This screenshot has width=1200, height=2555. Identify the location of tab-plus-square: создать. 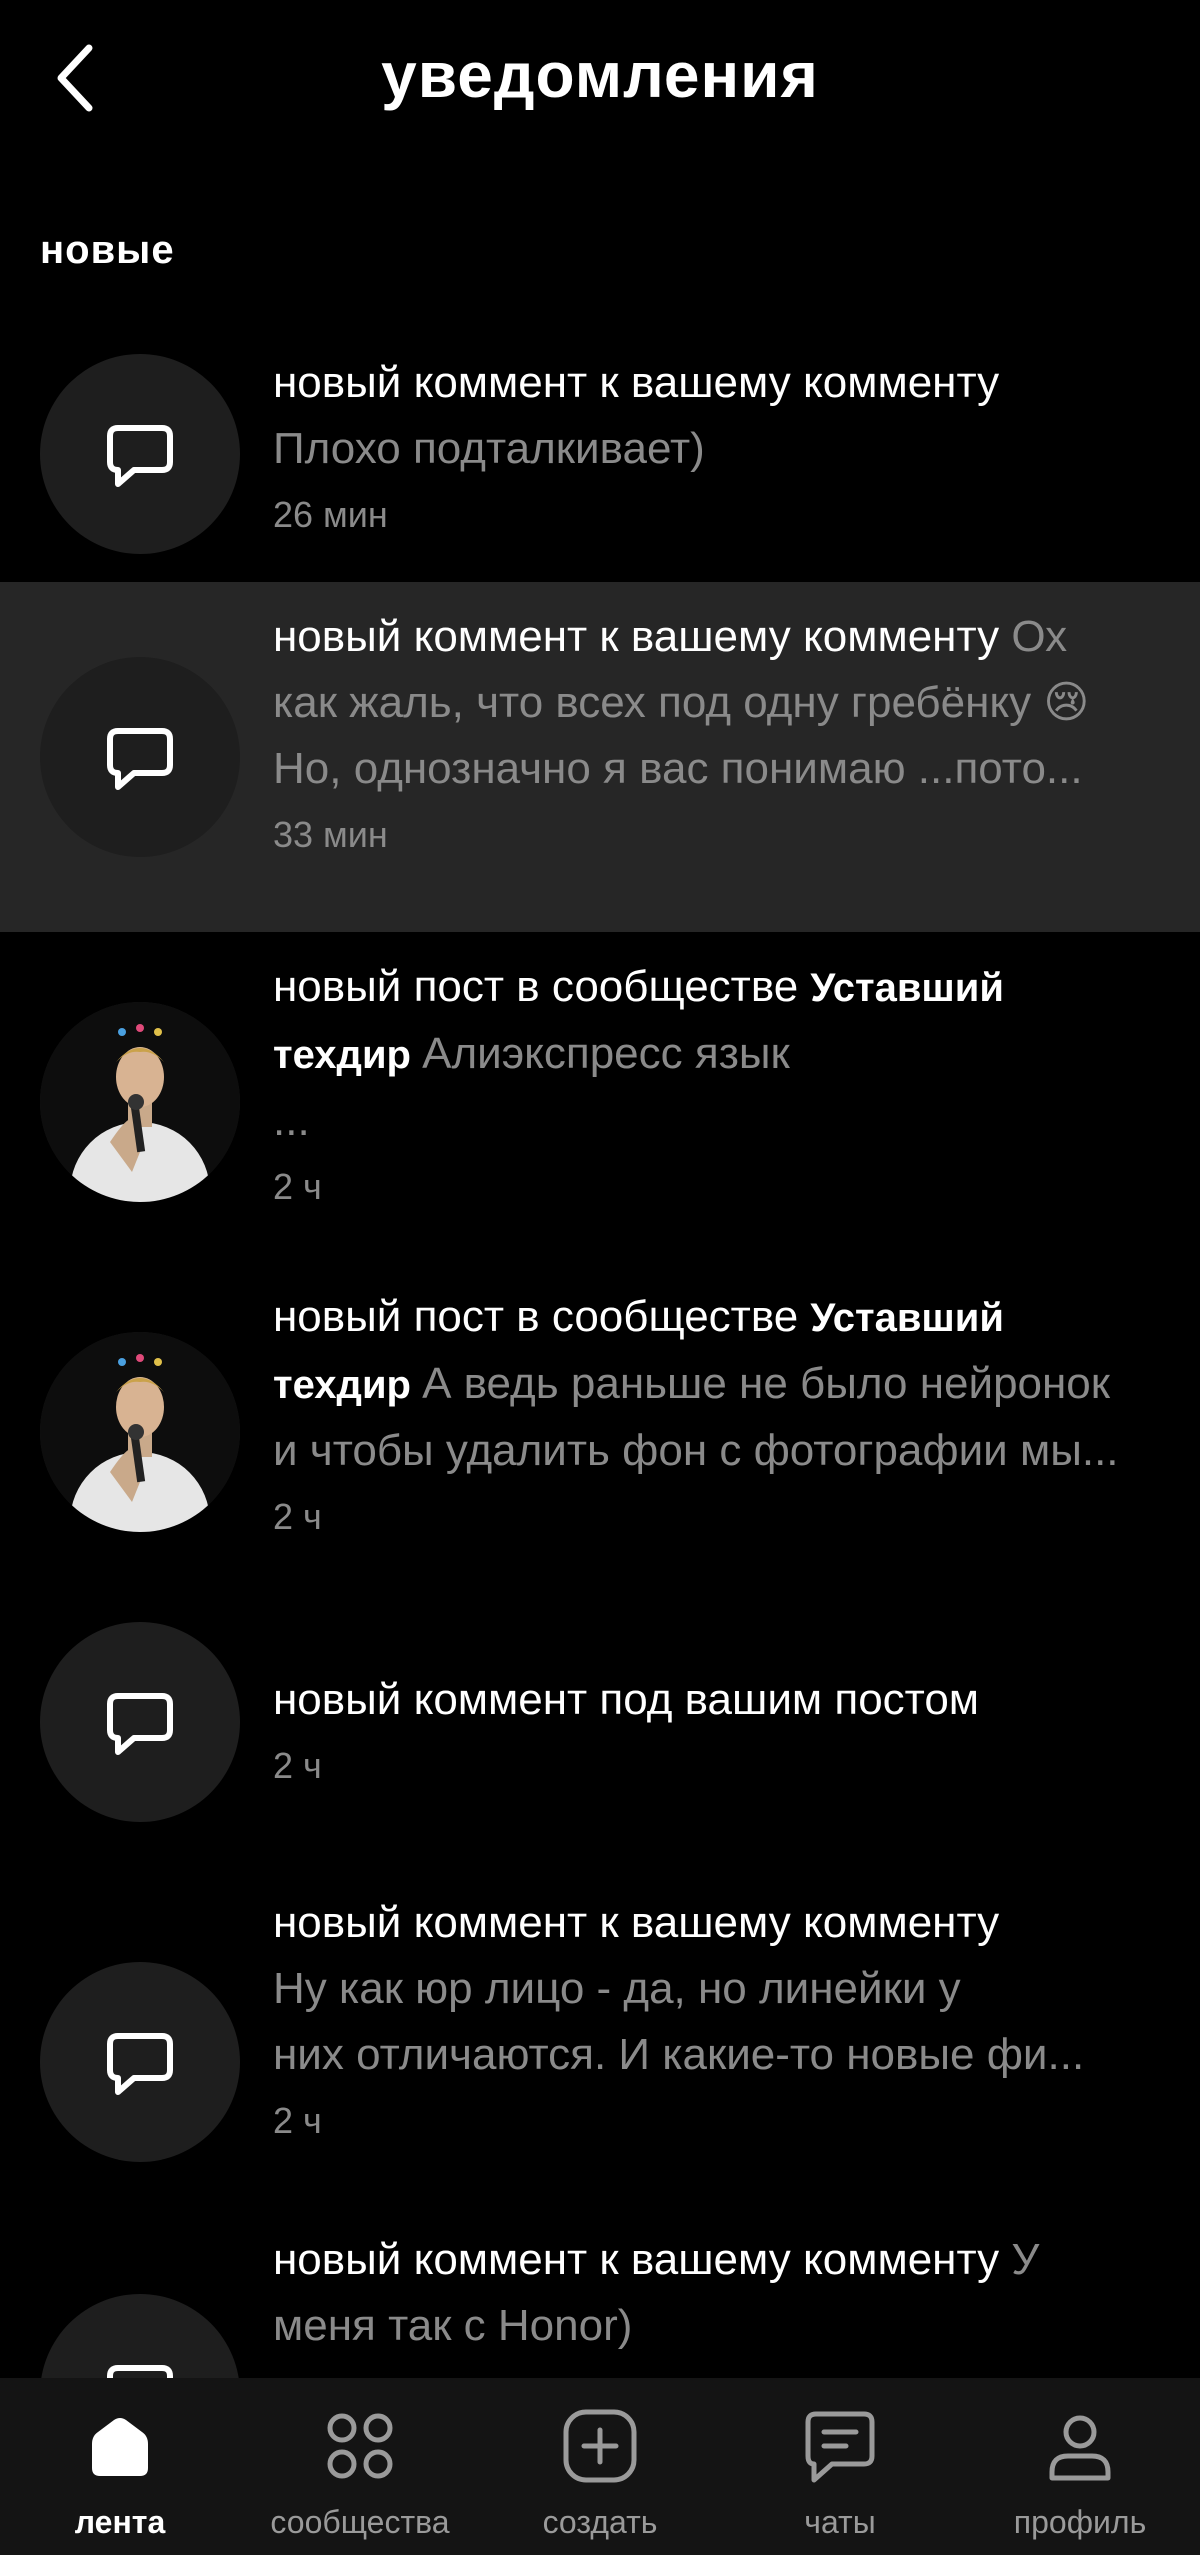
(600, 2466).